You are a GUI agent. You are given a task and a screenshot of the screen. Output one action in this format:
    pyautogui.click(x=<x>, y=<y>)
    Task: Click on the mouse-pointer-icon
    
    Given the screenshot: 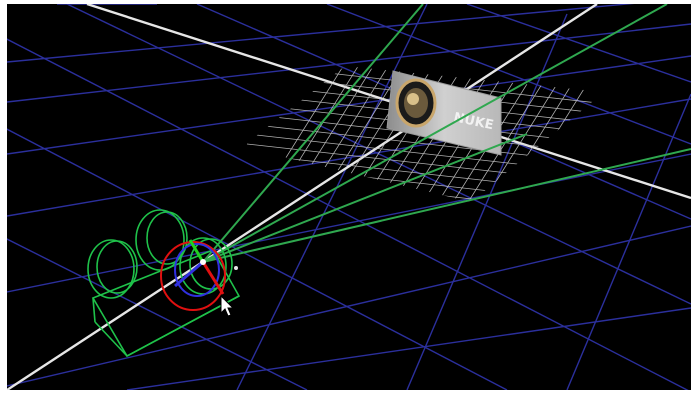 What is the action you would take?
    pyautogui.click(x=227, y=305)
    